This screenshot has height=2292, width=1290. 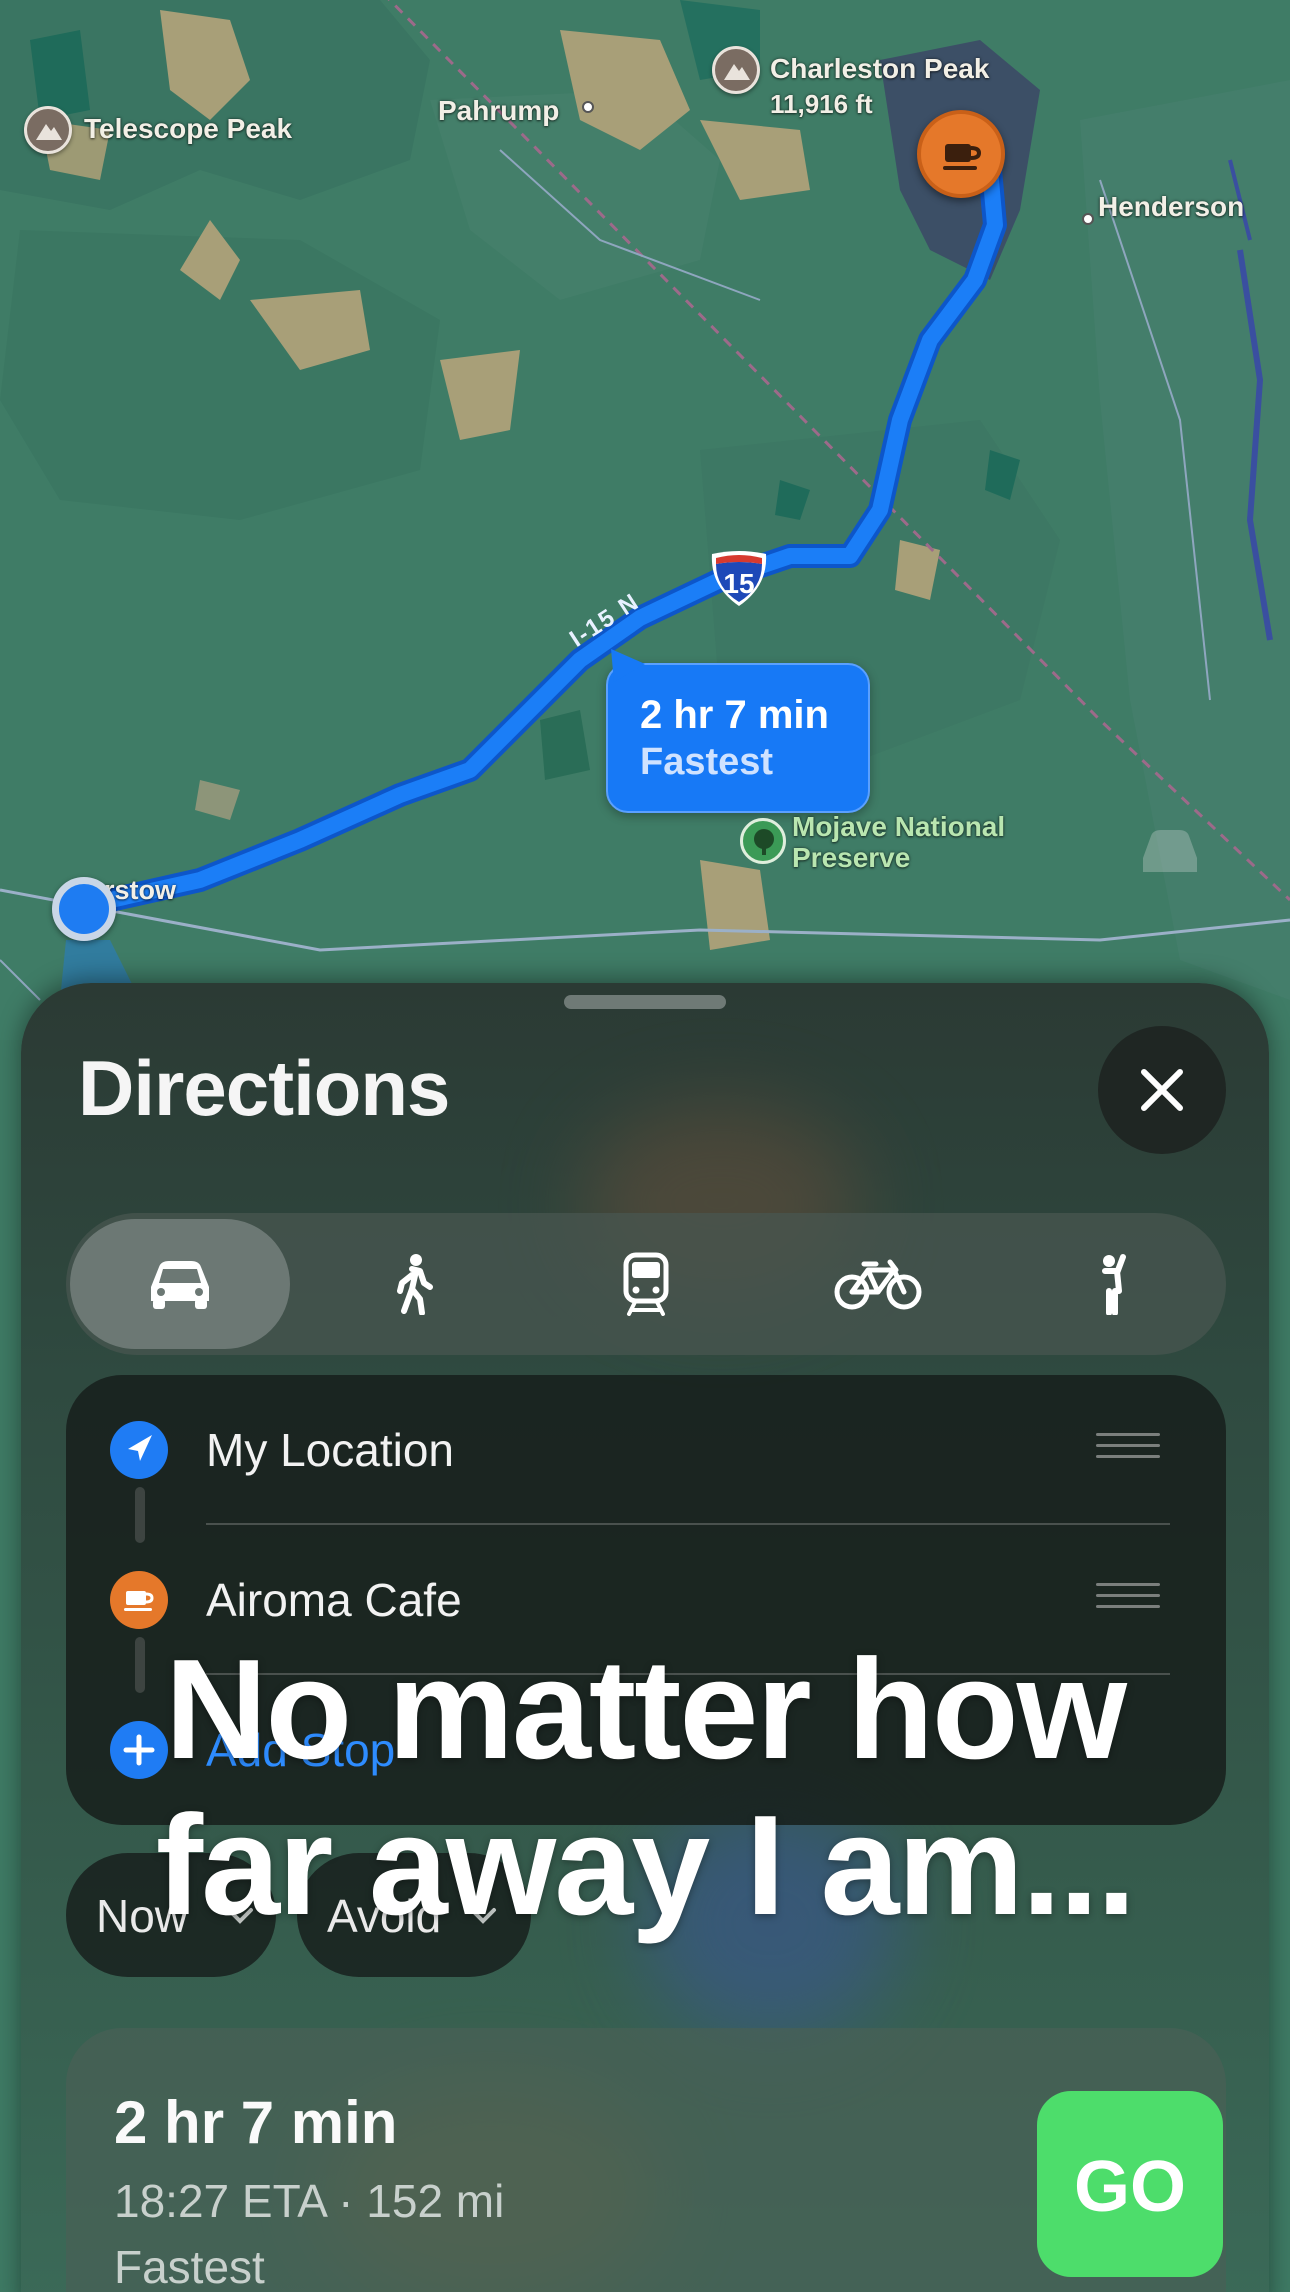 I want to click on sheet-grabber, so click(x=645, y=1002).